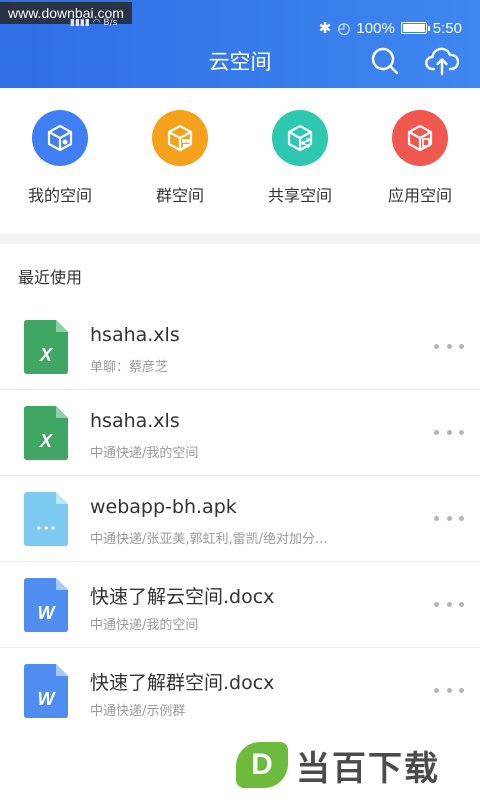 This screenshot has width=480, height=800. I want to click on page-title: 云空间, so click(240, 62).